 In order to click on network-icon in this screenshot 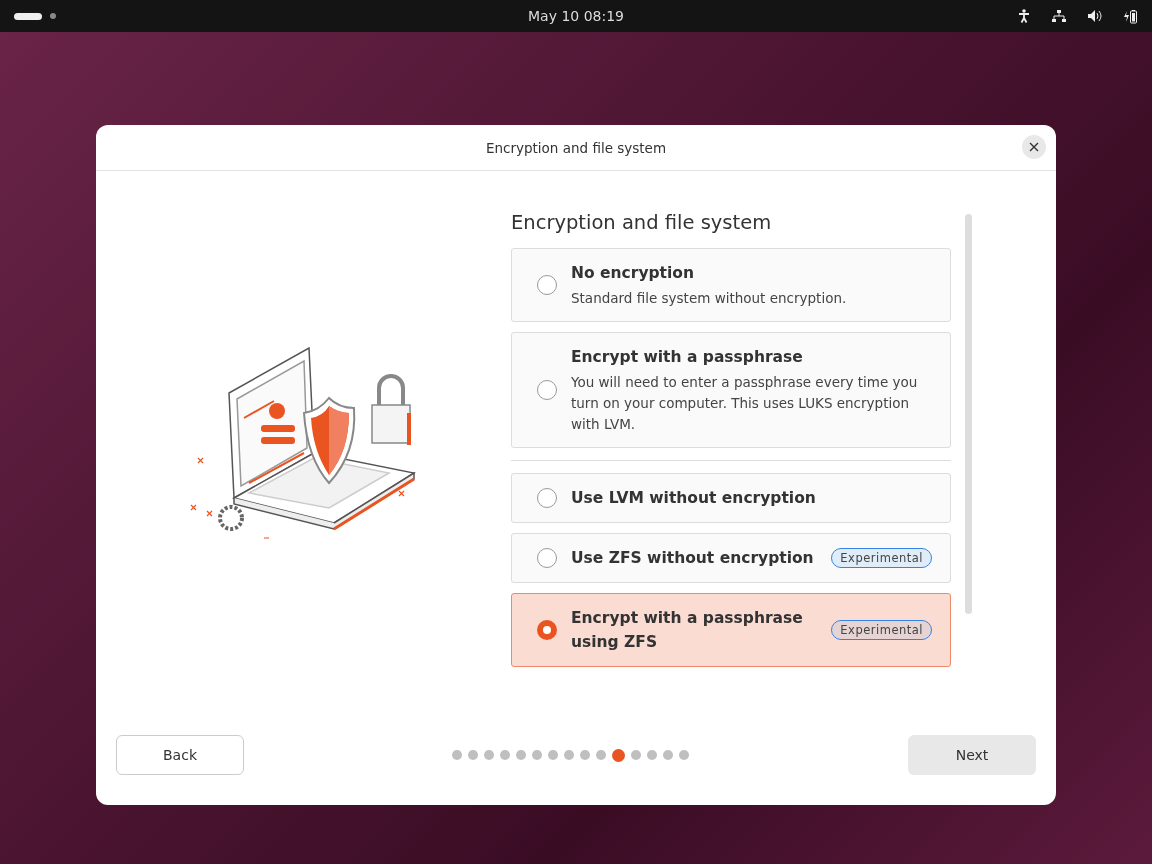, I will do `click(1059, 16)`.